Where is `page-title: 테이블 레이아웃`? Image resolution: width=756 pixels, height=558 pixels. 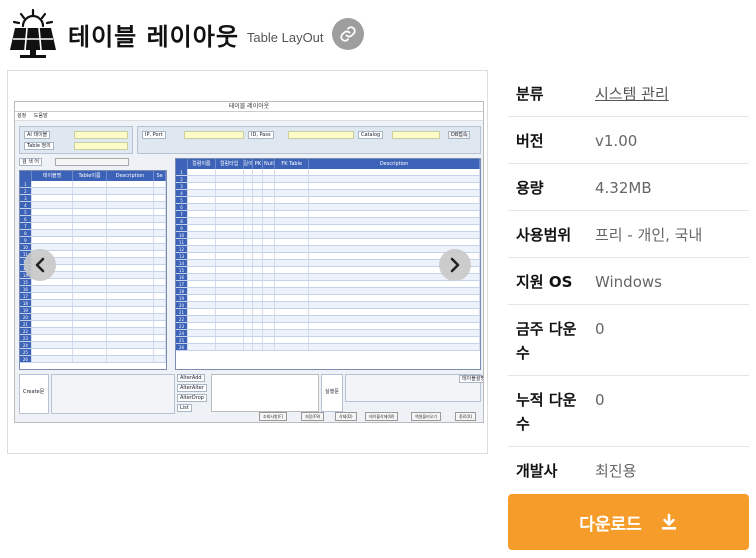 page-title: 테이블 레이아웃 is located at coordinates (153, 36).